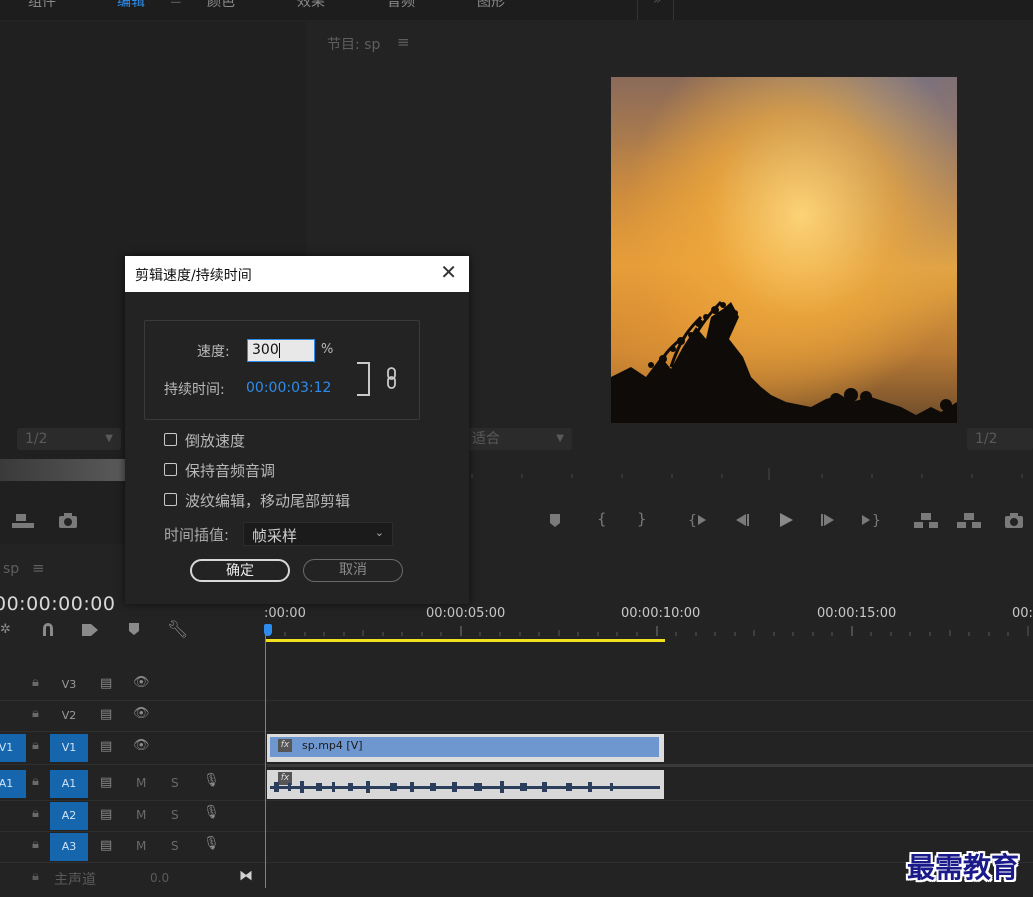  What do you see at coordinates (5, 629) in the screenshot?
I see `nest-icon: ✲` at bounding box center [5, 629].